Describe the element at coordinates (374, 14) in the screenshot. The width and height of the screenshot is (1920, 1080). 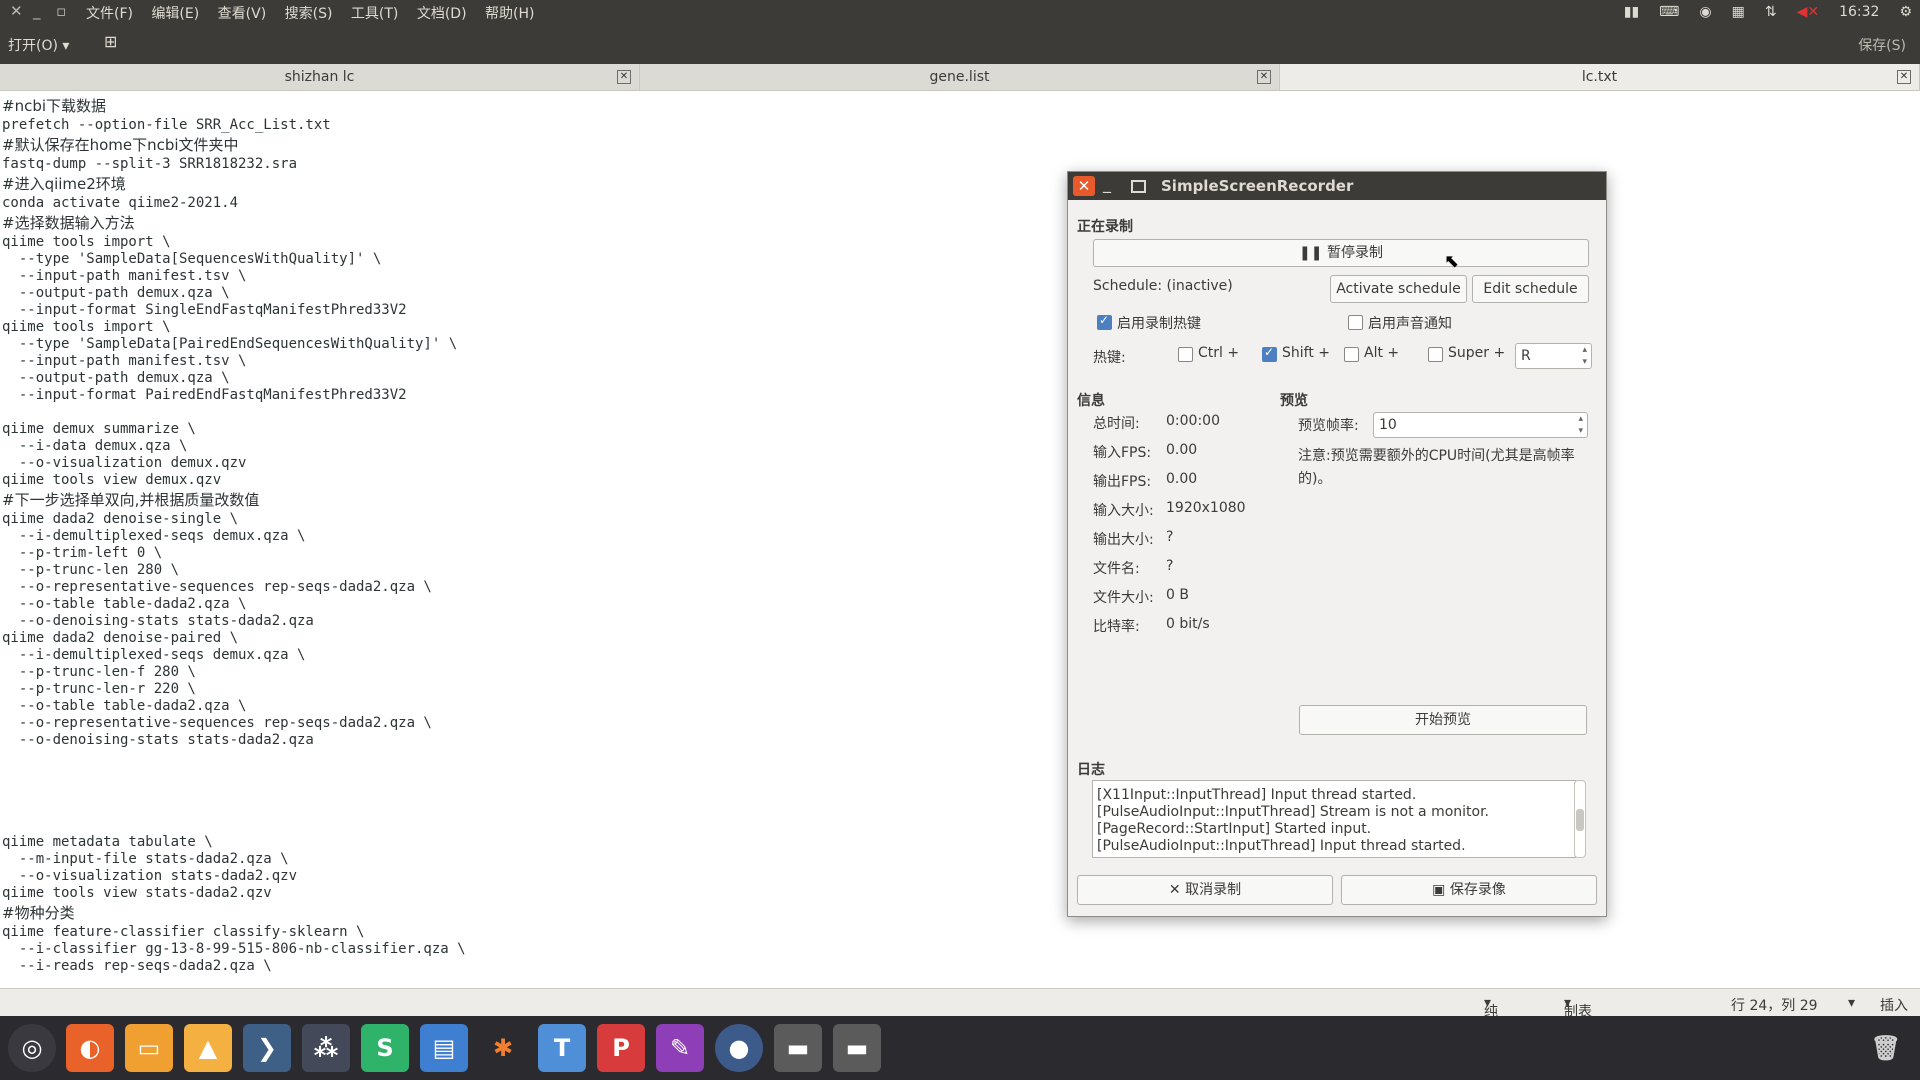
I see `menu-tools: 工具(T)` at that location.